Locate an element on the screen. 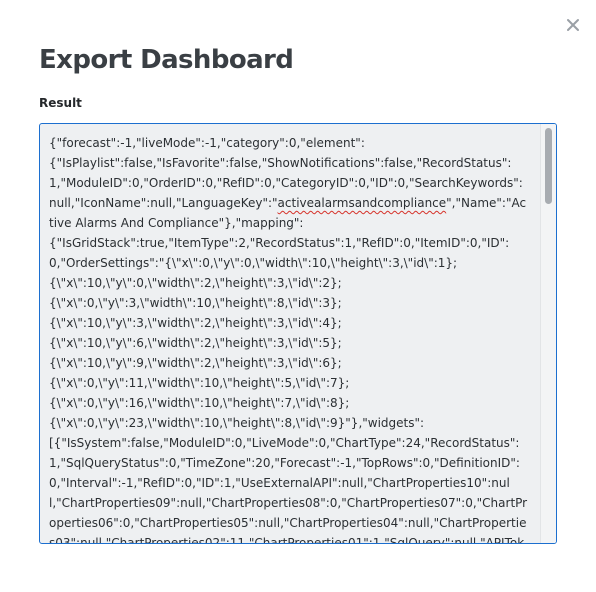 This screenshot has height=592, width=596. result-label: Result is located at coordinates (60, 103).